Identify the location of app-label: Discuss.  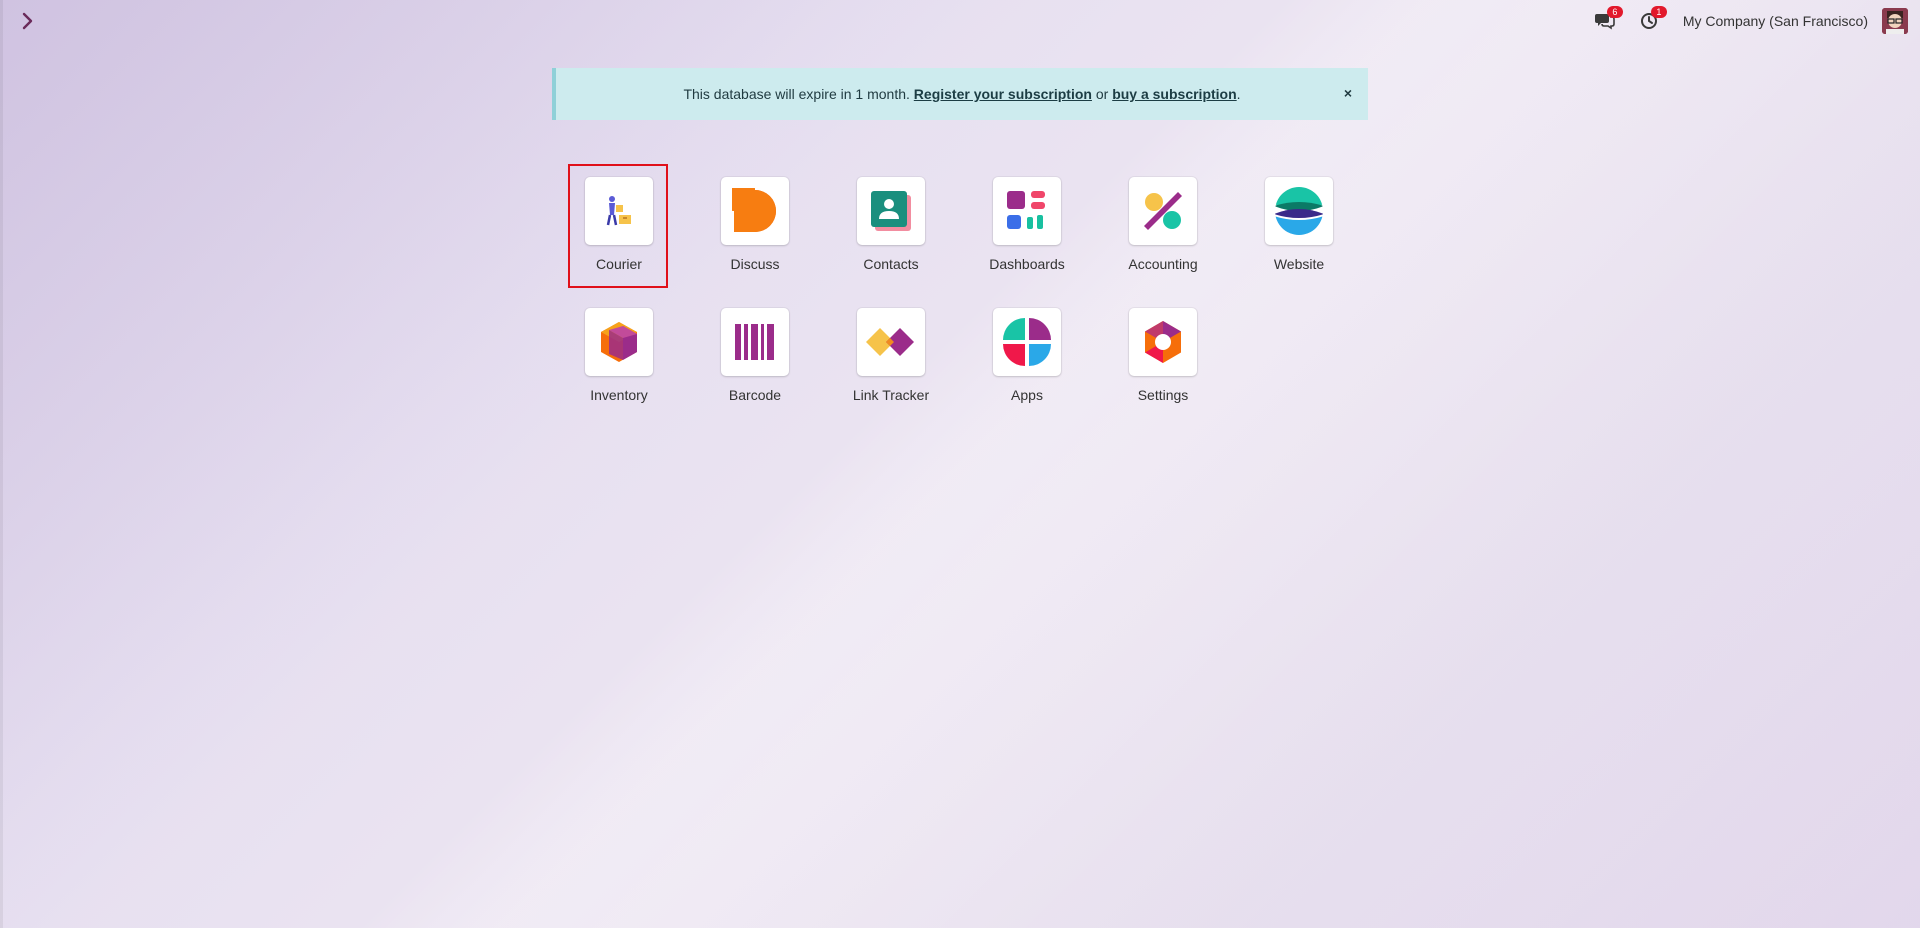
(755, 264).